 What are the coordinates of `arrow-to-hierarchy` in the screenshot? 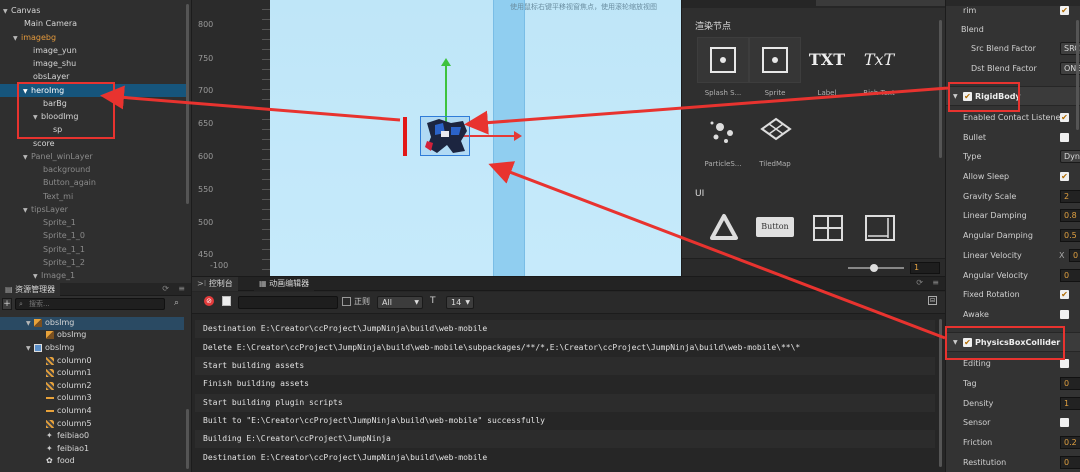 It's located at (250, 103).